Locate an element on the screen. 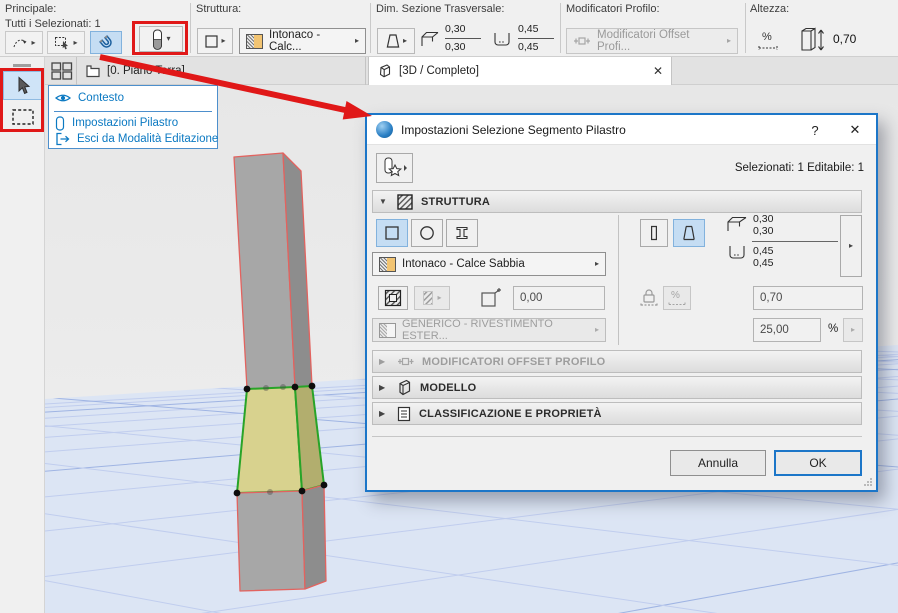 The height and width of the screenshot is (613, 898). panel-divider is located at coordinates (618, 280).